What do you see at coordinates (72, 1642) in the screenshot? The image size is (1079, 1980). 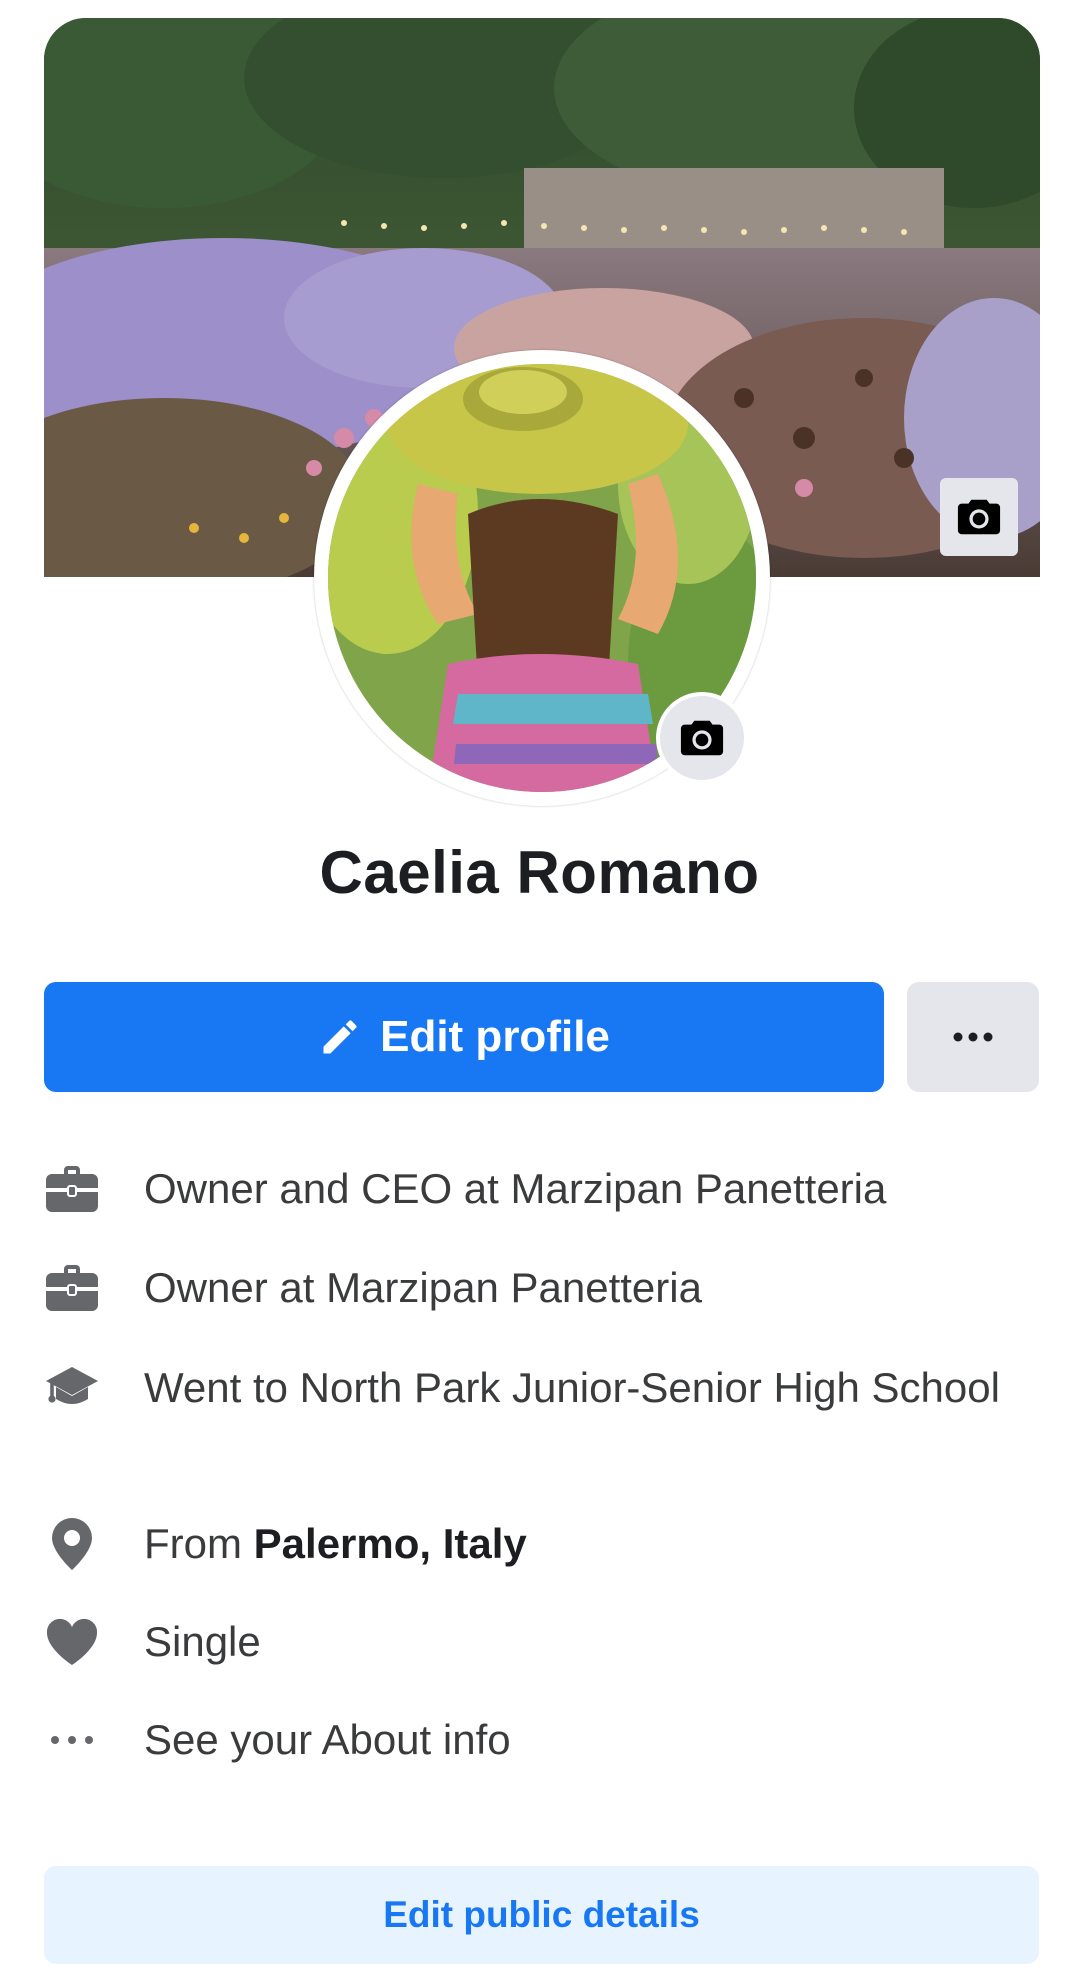 I see `heart-icon` at bounding box center [72, 1642].